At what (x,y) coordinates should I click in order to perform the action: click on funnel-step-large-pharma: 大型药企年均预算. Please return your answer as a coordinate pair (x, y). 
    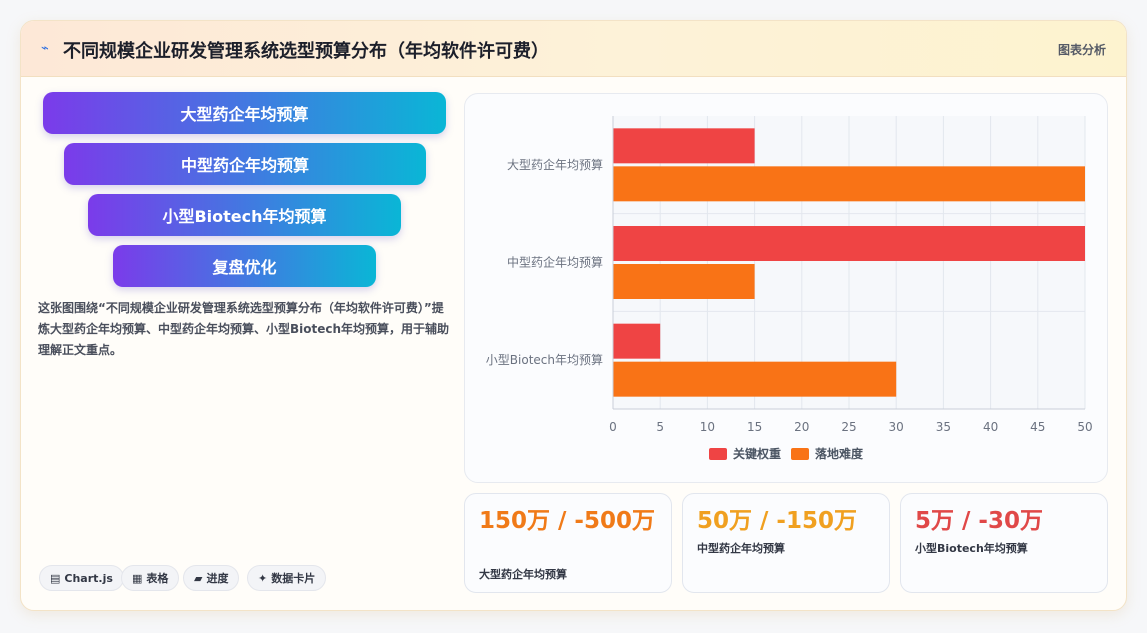
    Looking at the image, I should click on (244, 113).